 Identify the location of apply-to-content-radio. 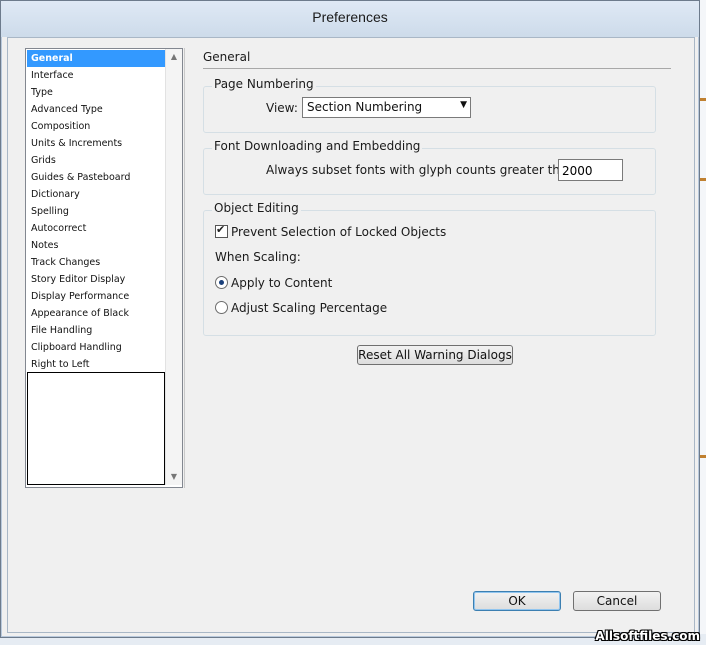
(221, 282).